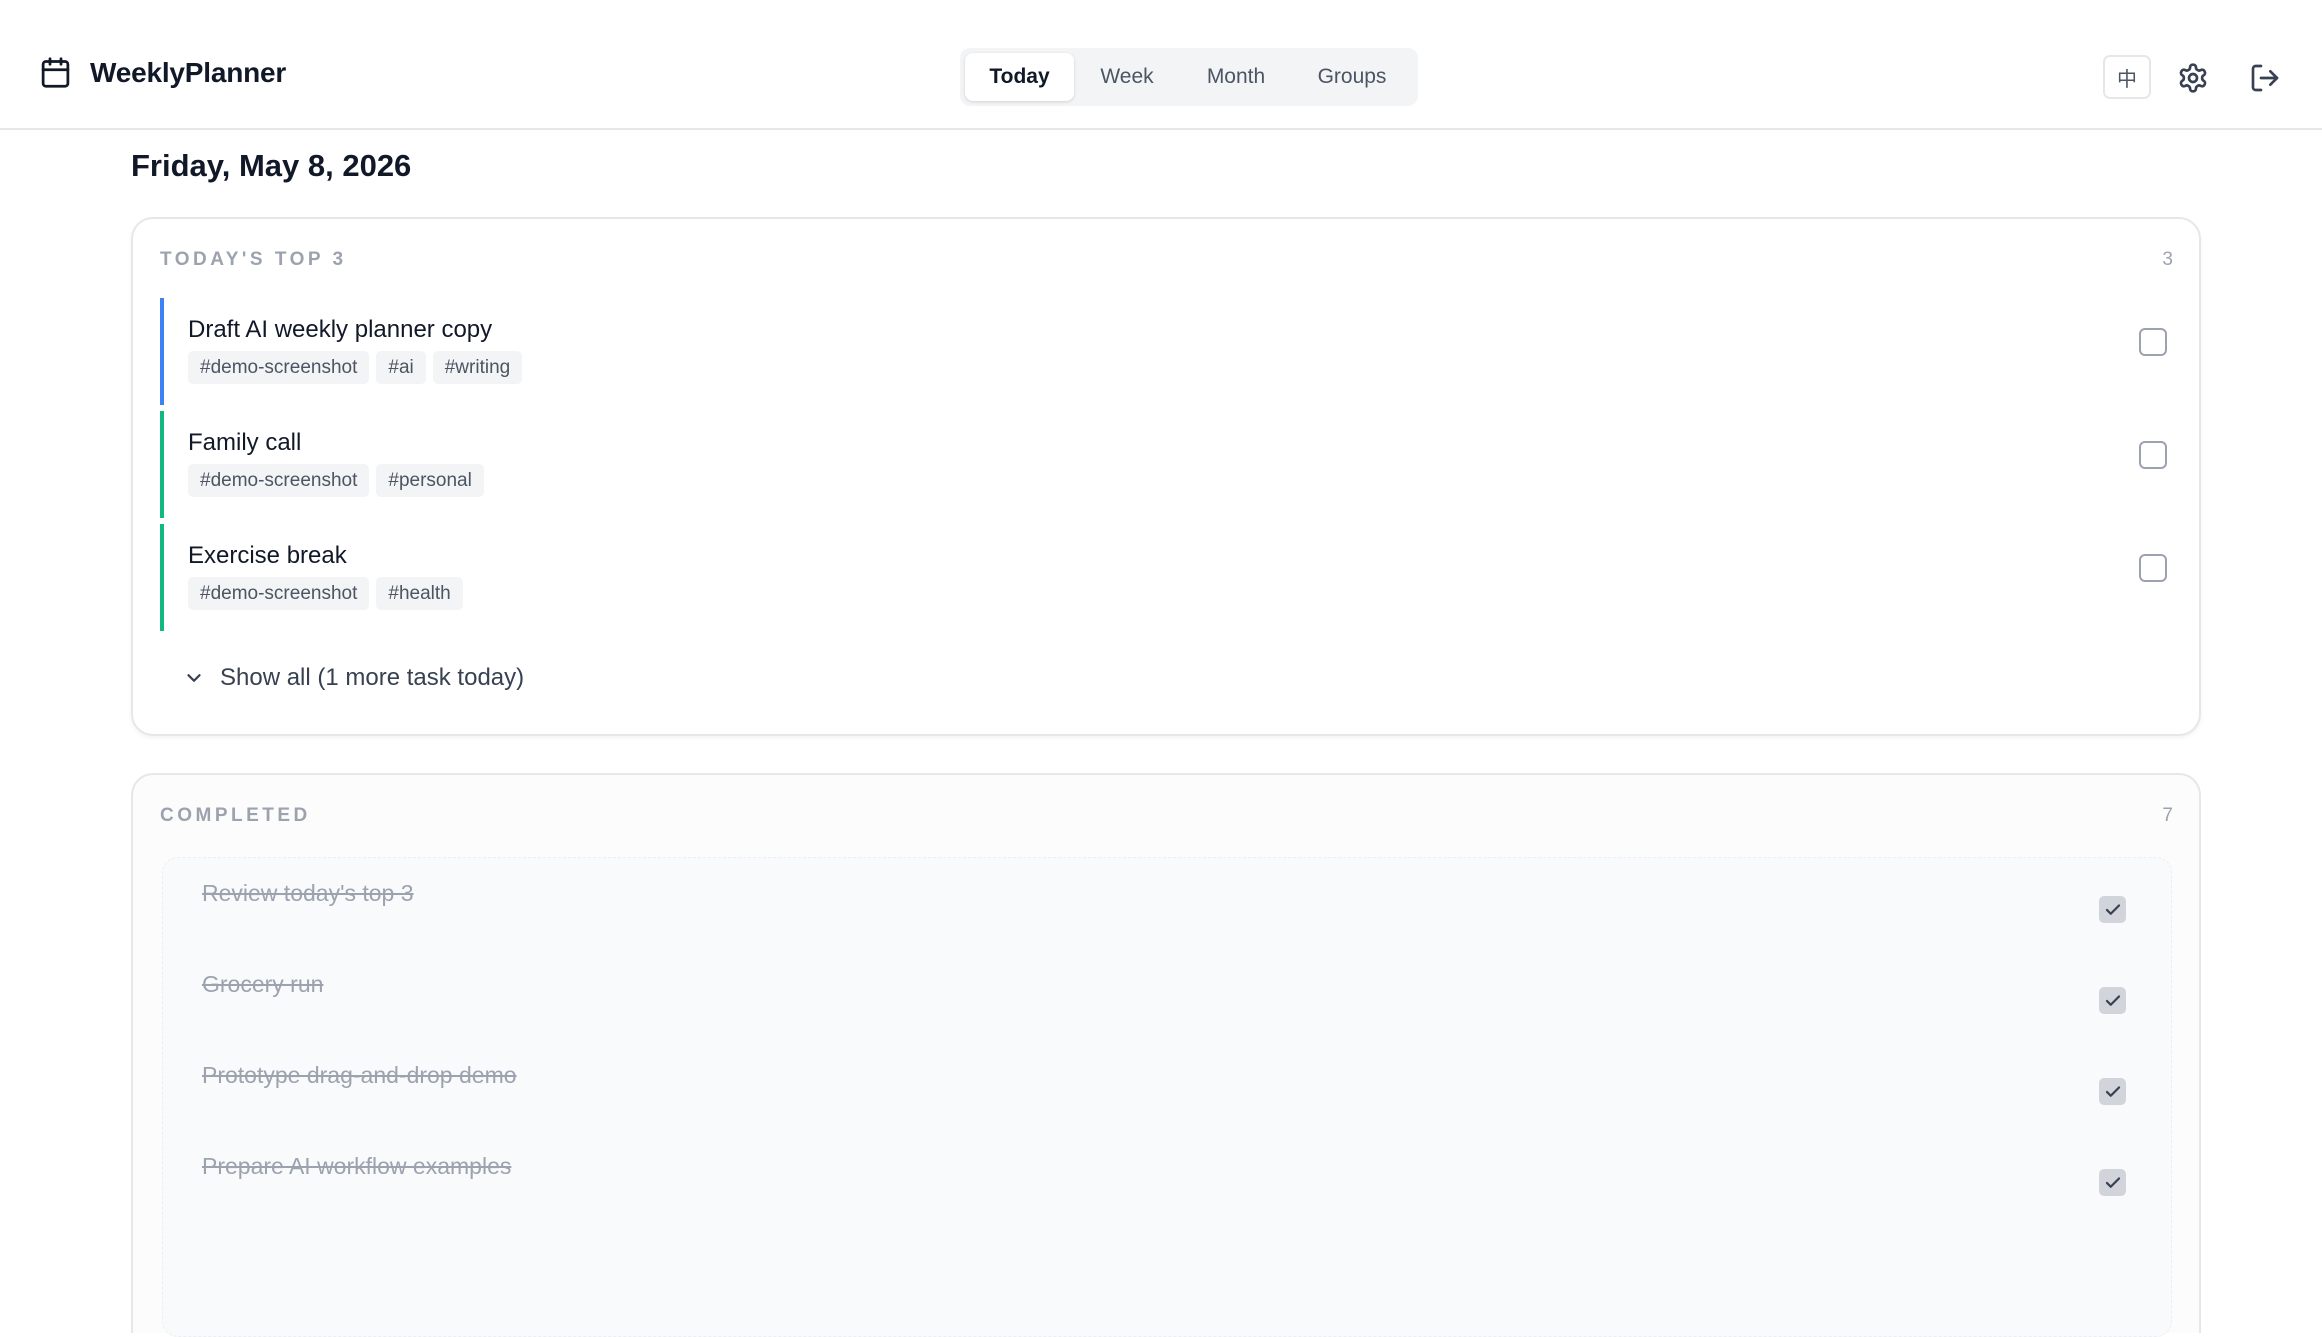 This screenshot has height=1337, width=2322. I want to click on chevron-down-icon, so click(194, 678).